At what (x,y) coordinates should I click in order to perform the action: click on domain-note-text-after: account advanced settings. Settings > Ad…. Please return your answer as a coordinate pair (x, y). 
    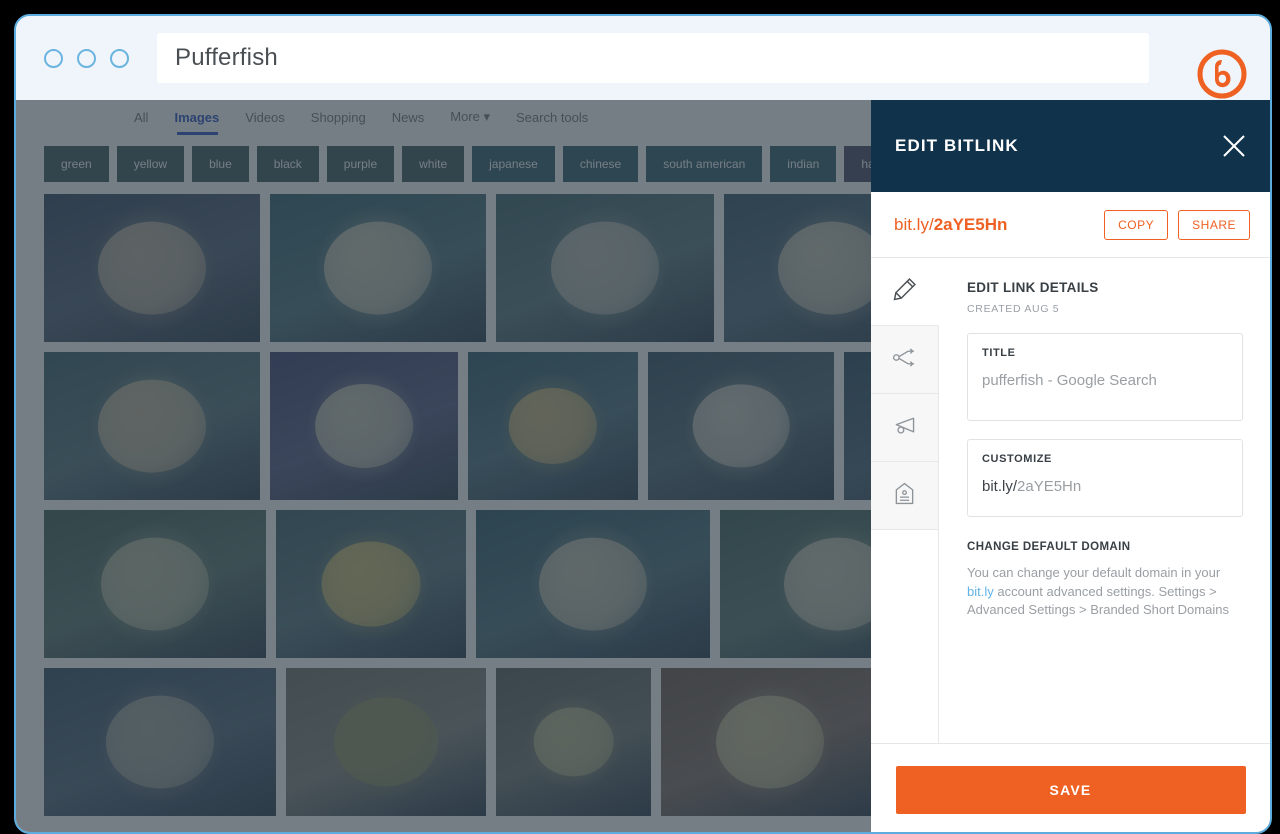
    Looking at the image, I should click on (1098, 600).